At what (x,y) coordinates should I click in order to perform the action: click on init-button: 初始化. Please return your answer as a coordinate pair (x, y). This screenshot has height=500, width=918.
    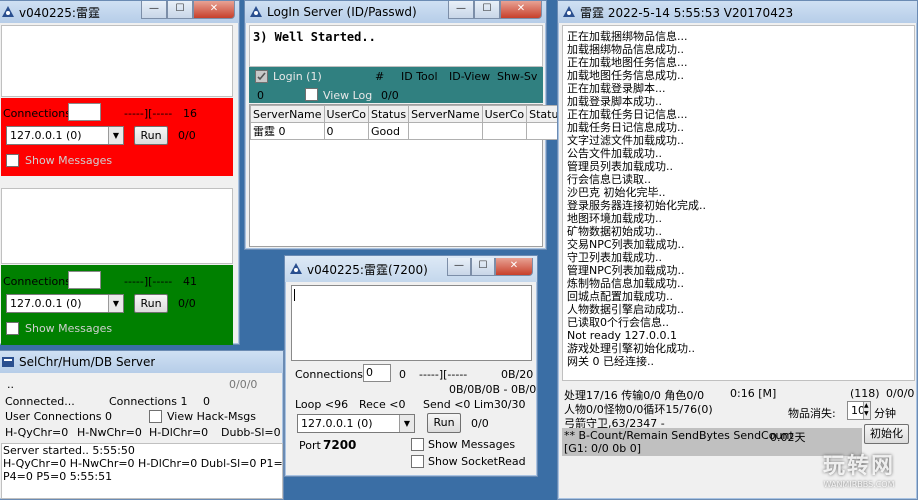
    Looking at the image, I should click on (886, 434).